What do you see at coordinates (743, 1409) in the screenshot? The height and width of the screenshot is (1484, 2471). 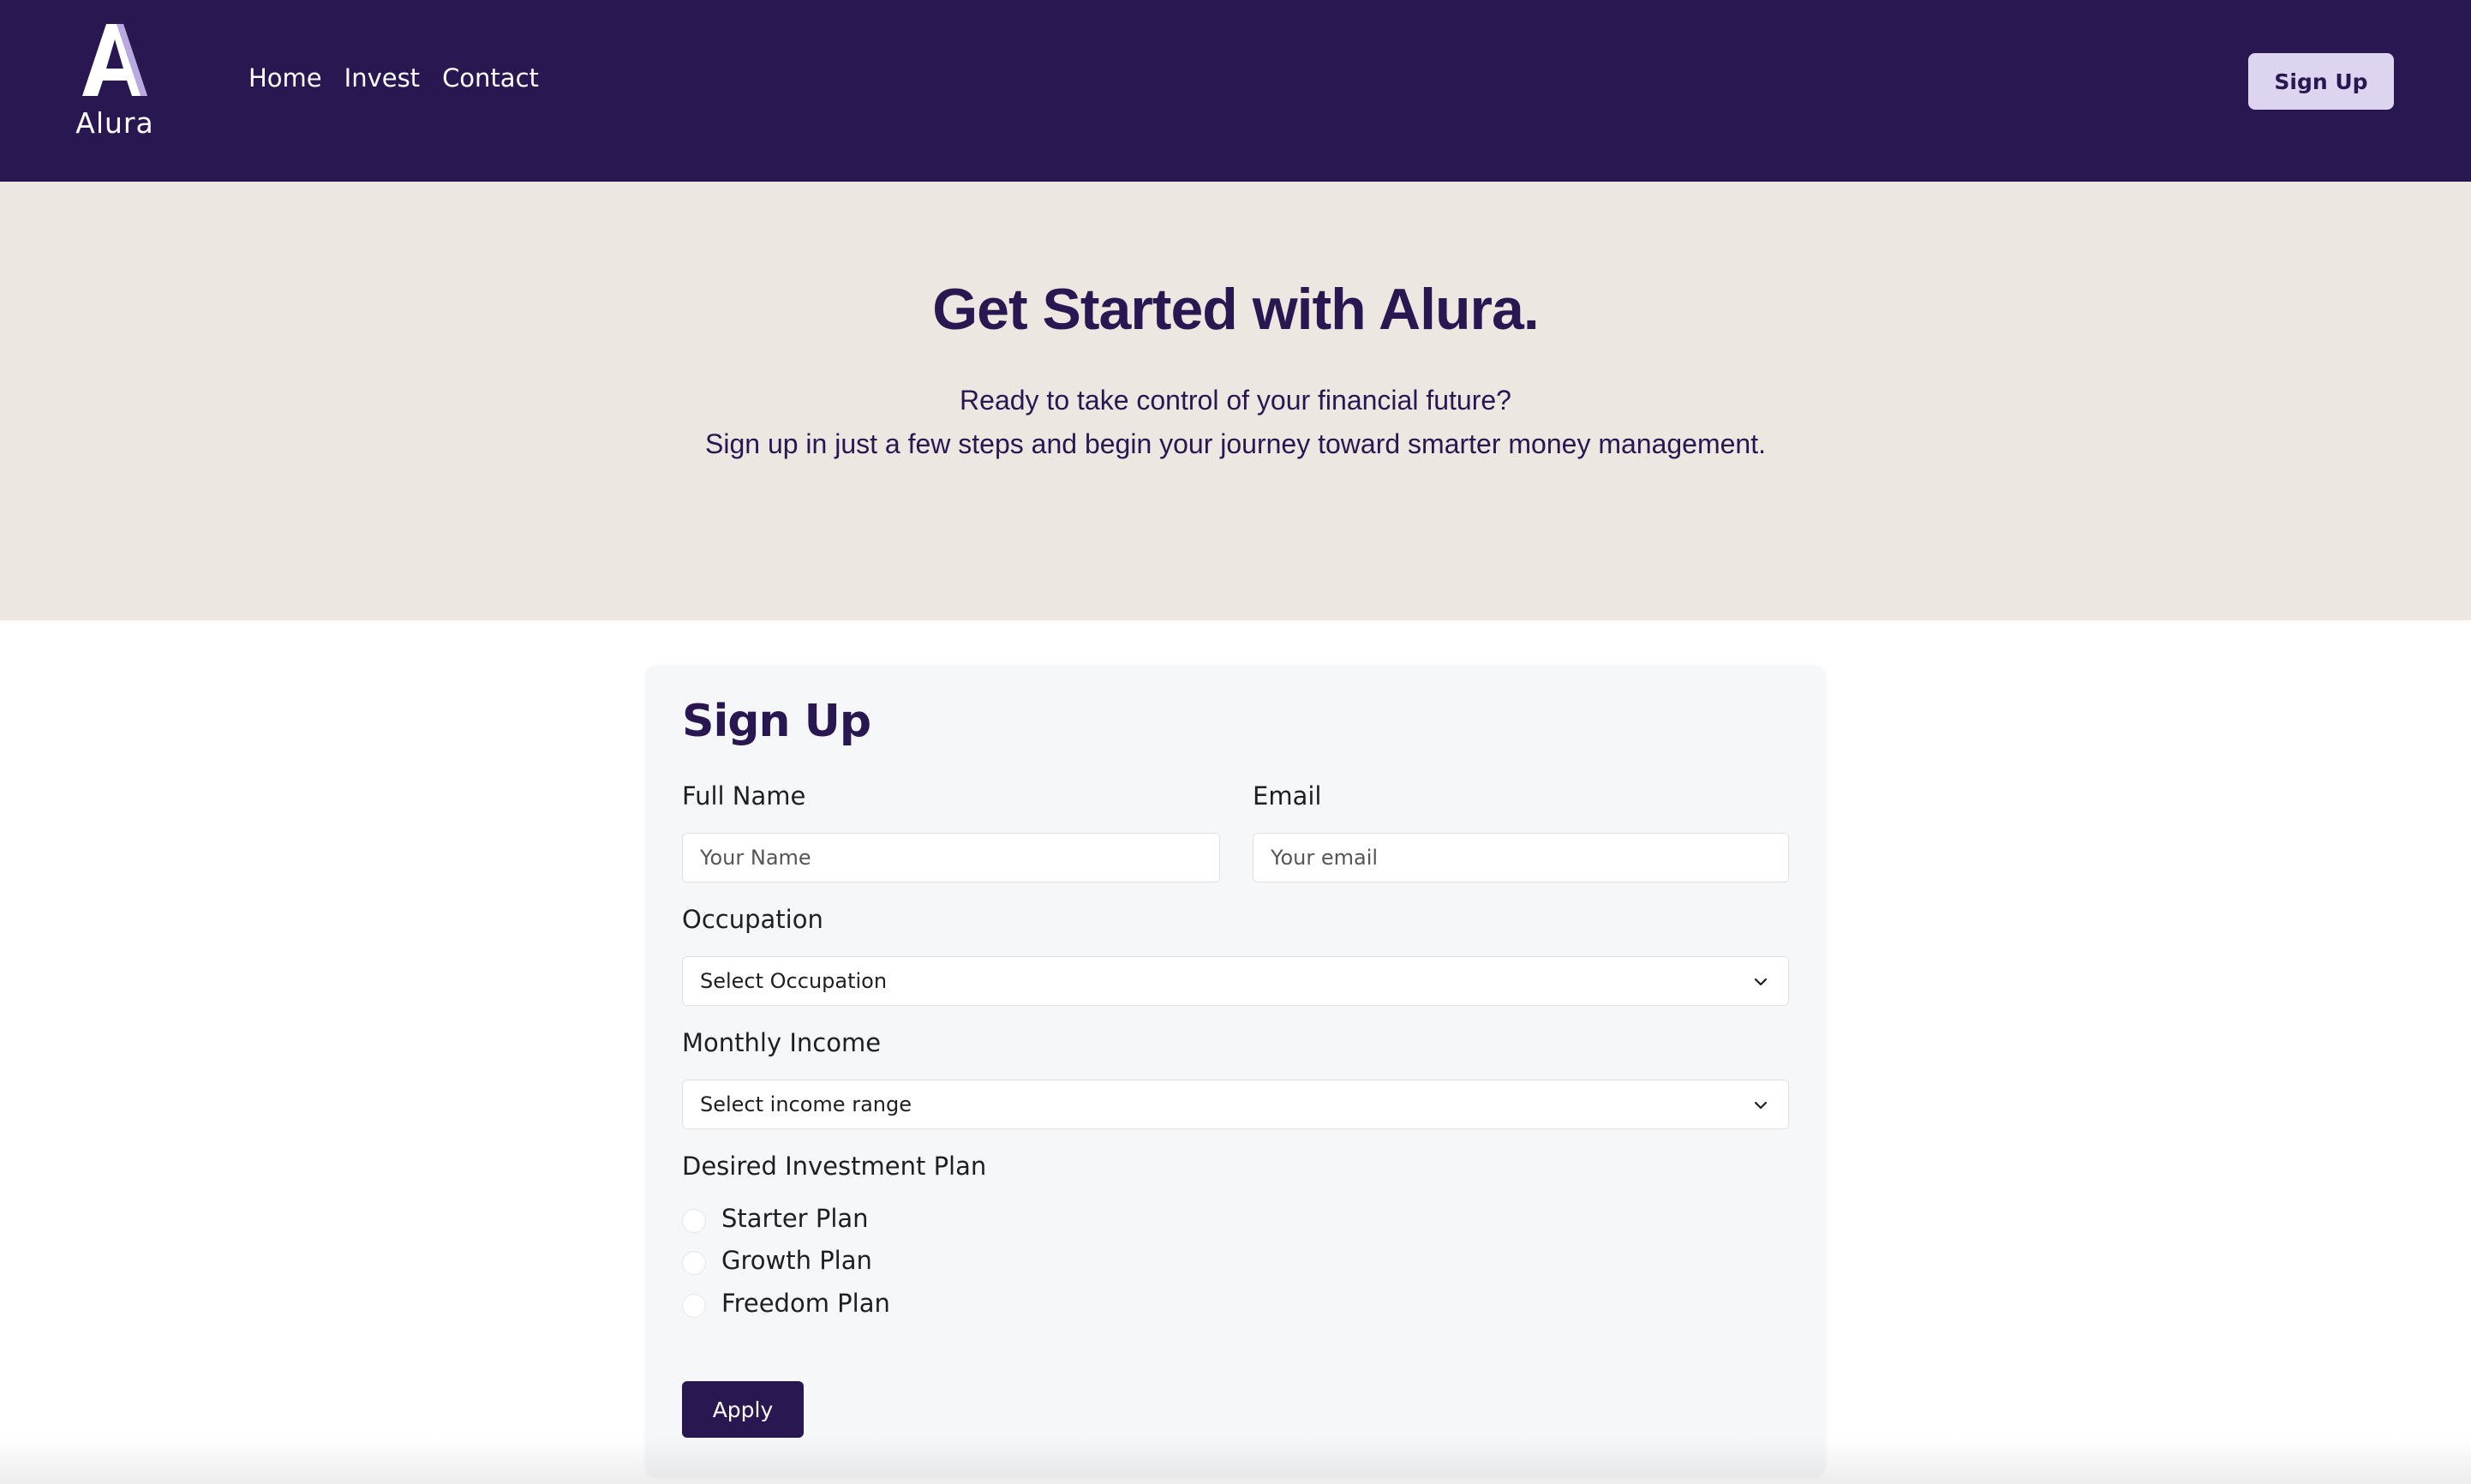 I see `apply-button: Apply` at bounding box center [743, 1409].